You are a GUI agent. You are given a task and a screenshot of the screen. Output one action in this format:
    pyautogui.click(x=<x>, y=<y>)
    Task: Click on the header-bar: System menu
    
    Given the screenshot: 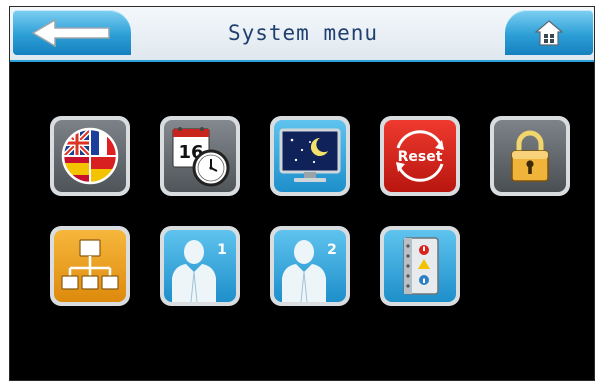 What is the action you would take?
    pyautogui.click(x=302, y=34)
    